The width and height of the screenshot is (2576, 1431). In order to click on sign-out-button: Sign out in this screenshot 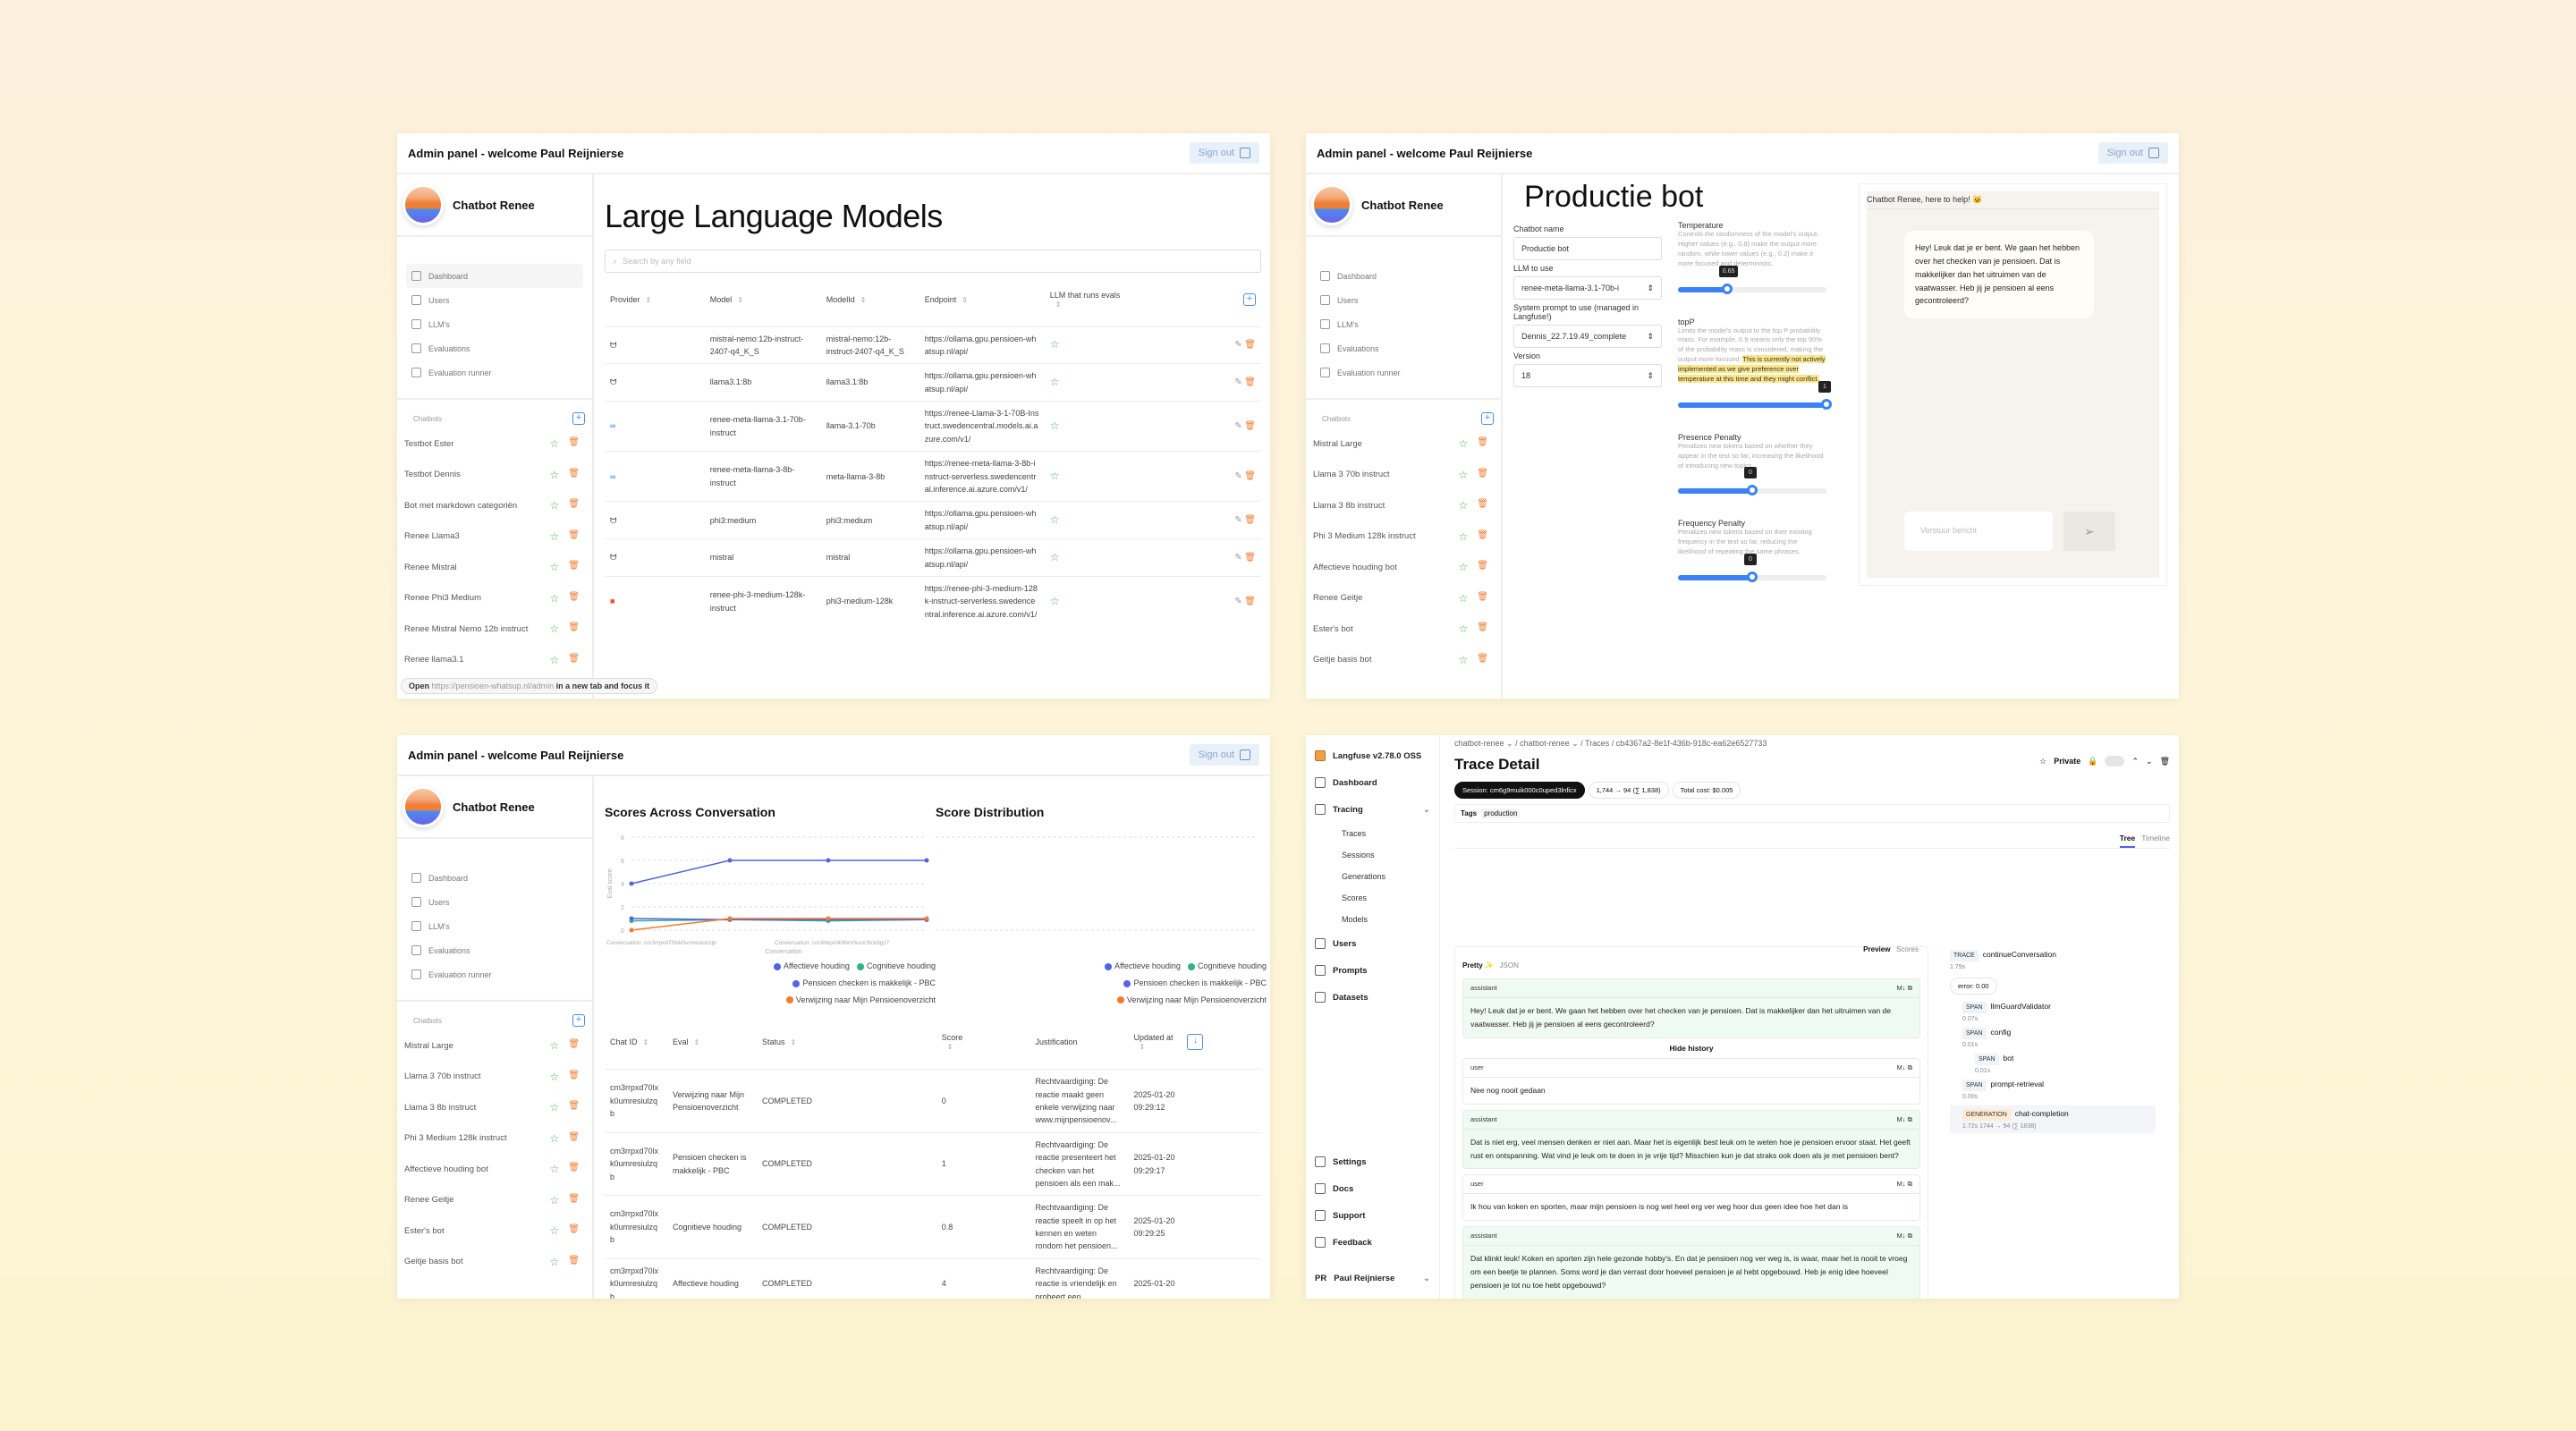, I will do `click(1224, 153)`.